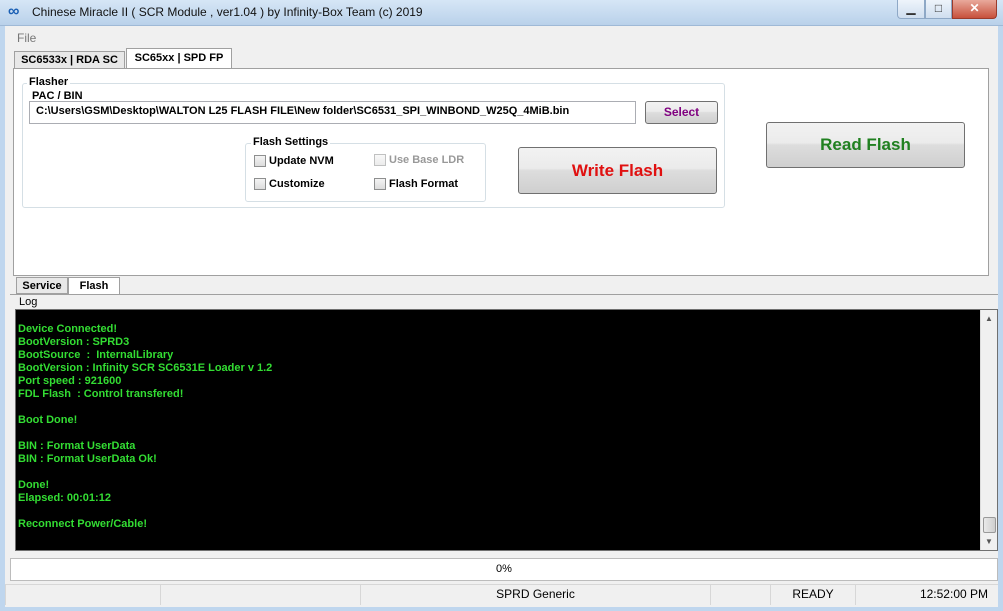 Image resolution: width=1003 pixels, height=611 pixels. I want to click on write-flash-button: Write Flash, so click(617, 170).